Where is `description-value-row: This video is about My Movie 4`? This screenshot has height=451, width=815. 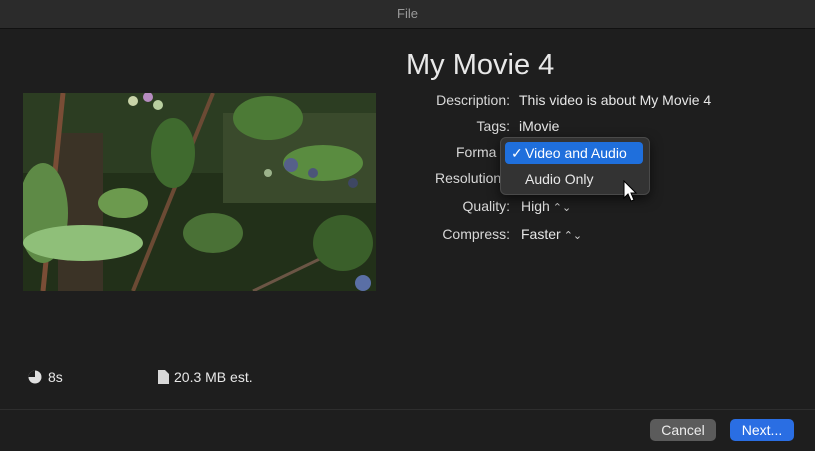
description-value-row: This video is about My Movie 4 is located at coordinates (615, 100).